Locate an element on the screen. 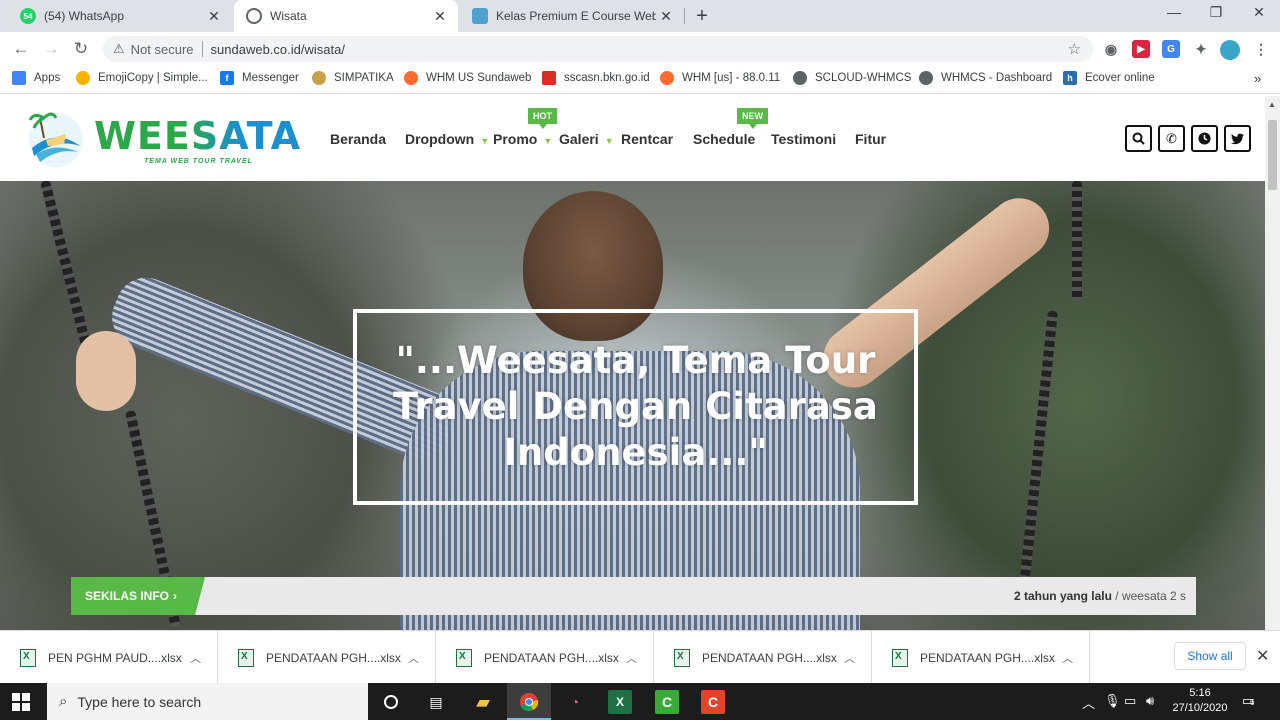  tray-overflow-icon: ︿ is located at coordinates (1088, 702).